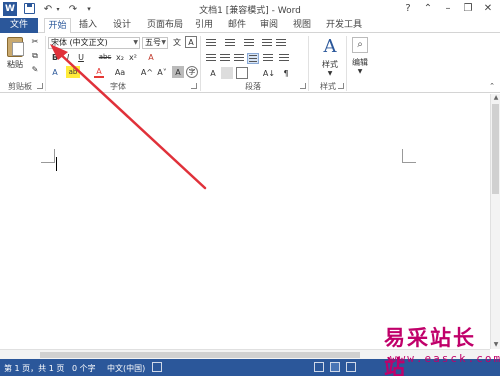  I want to click on cut-icon: ✂, so click(35, 41).